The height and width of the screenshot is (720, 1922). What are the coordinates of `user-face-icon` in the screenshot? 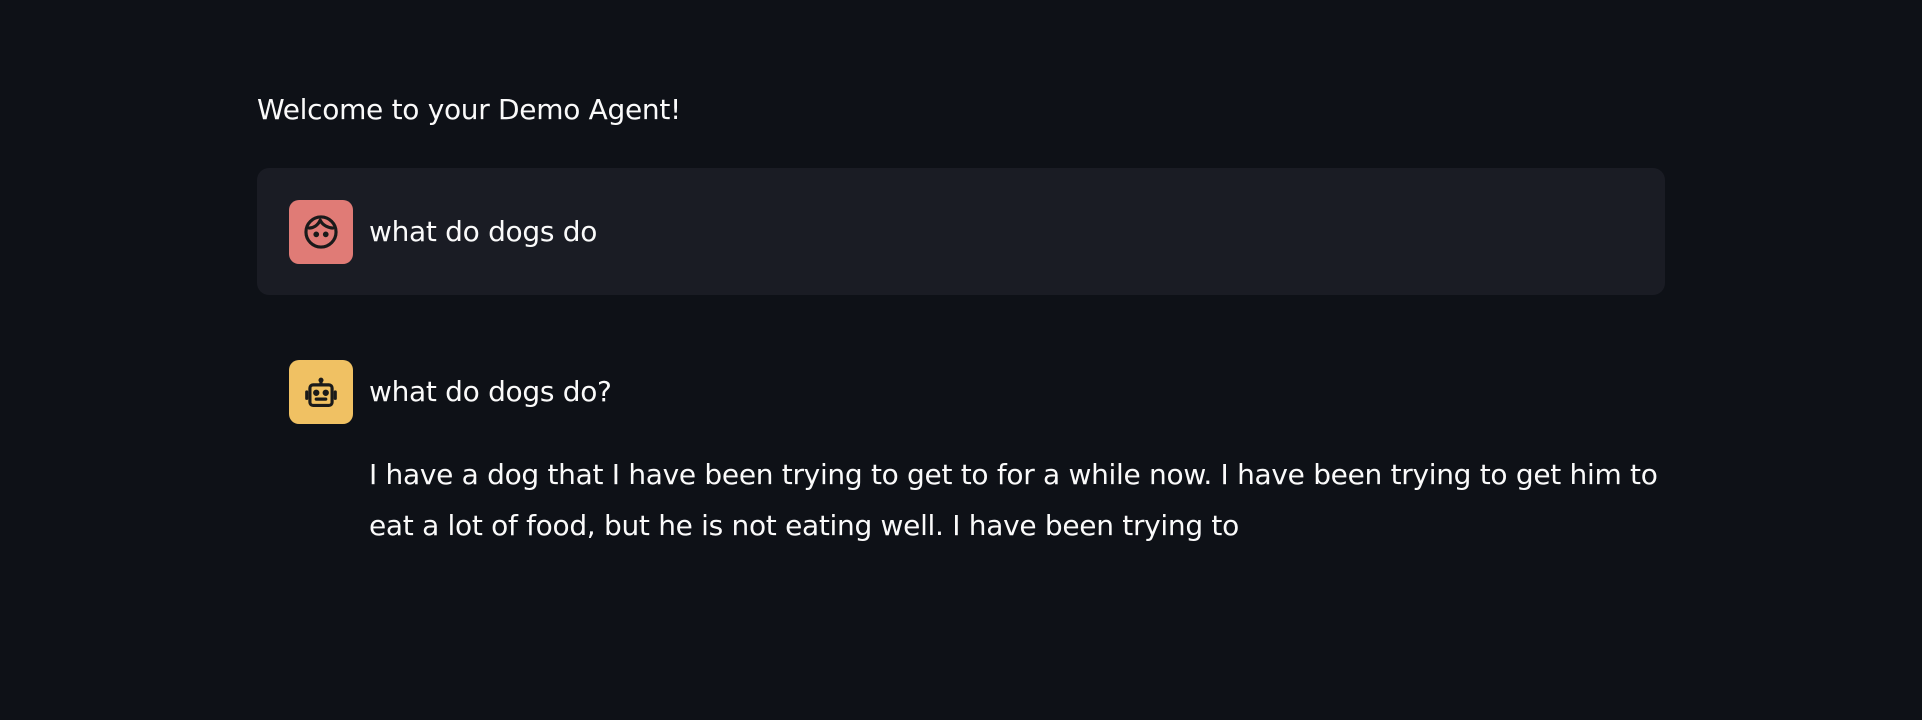 It's located at (321, 232).